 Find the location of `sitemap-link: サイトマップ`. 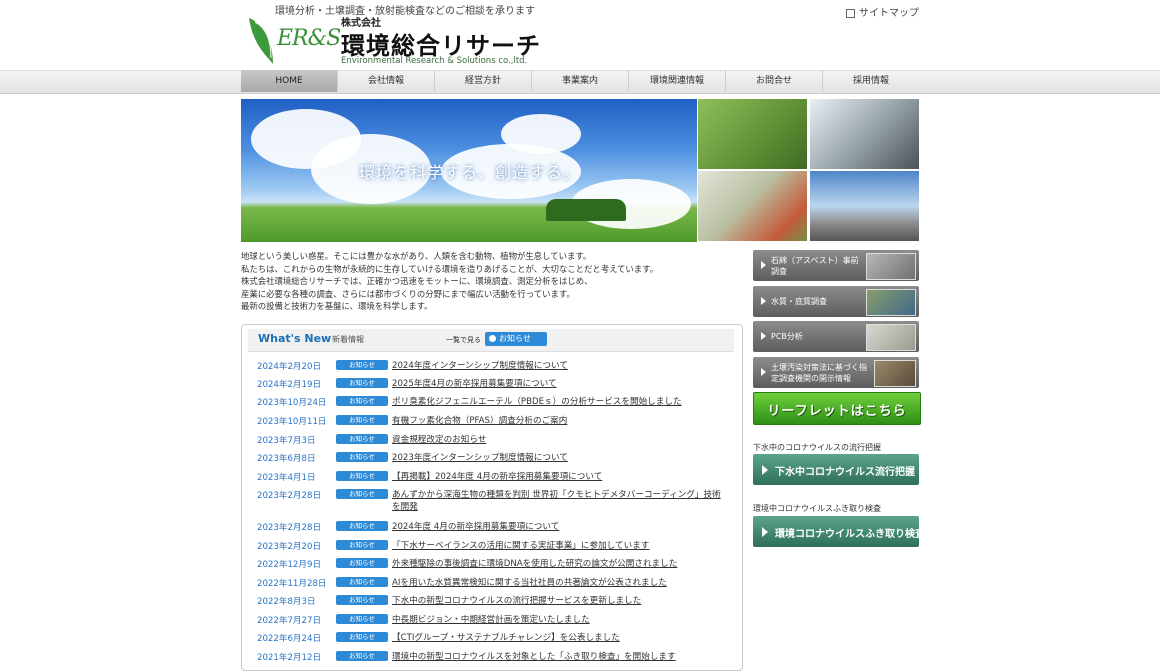

sitemap-link: サイトマップ is located at coordinates (882, 11).